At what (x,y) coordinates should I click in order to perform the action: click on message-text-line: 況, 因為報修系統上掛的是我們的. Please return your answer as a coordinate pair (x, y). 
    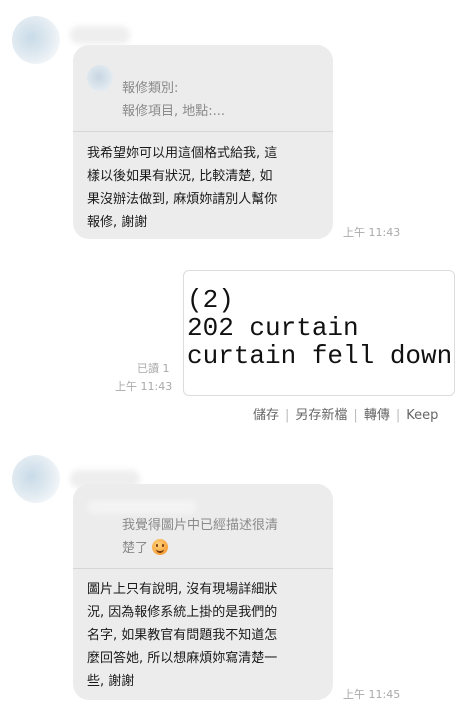
    Looking at the image, I should click on (182, 612).